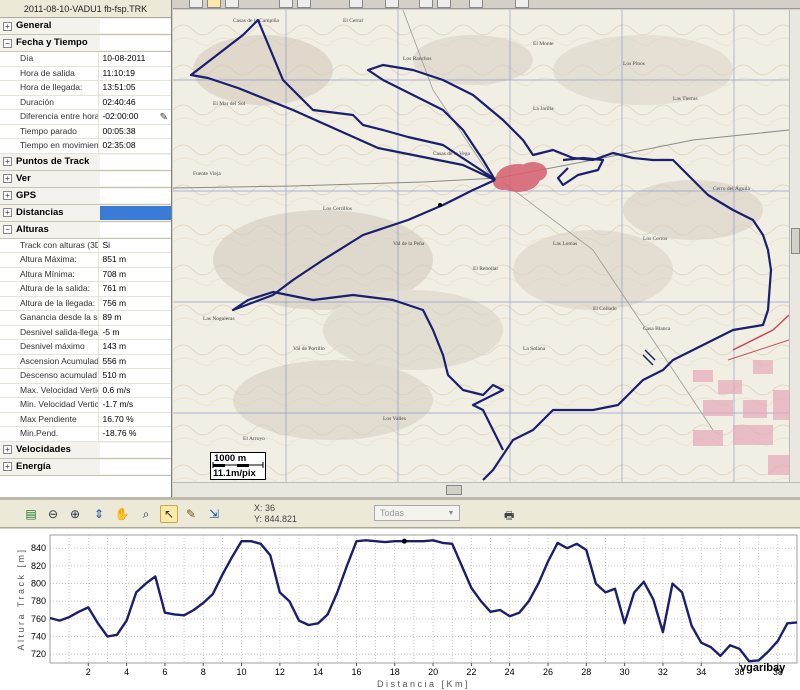 Image resolution: width=800 pixels, height=690 pixels. Describe the element at coordinates (85, 117) in the screenshot. I see `property-row: Diferencia entre hora -02:00:00 ✎` at that location.